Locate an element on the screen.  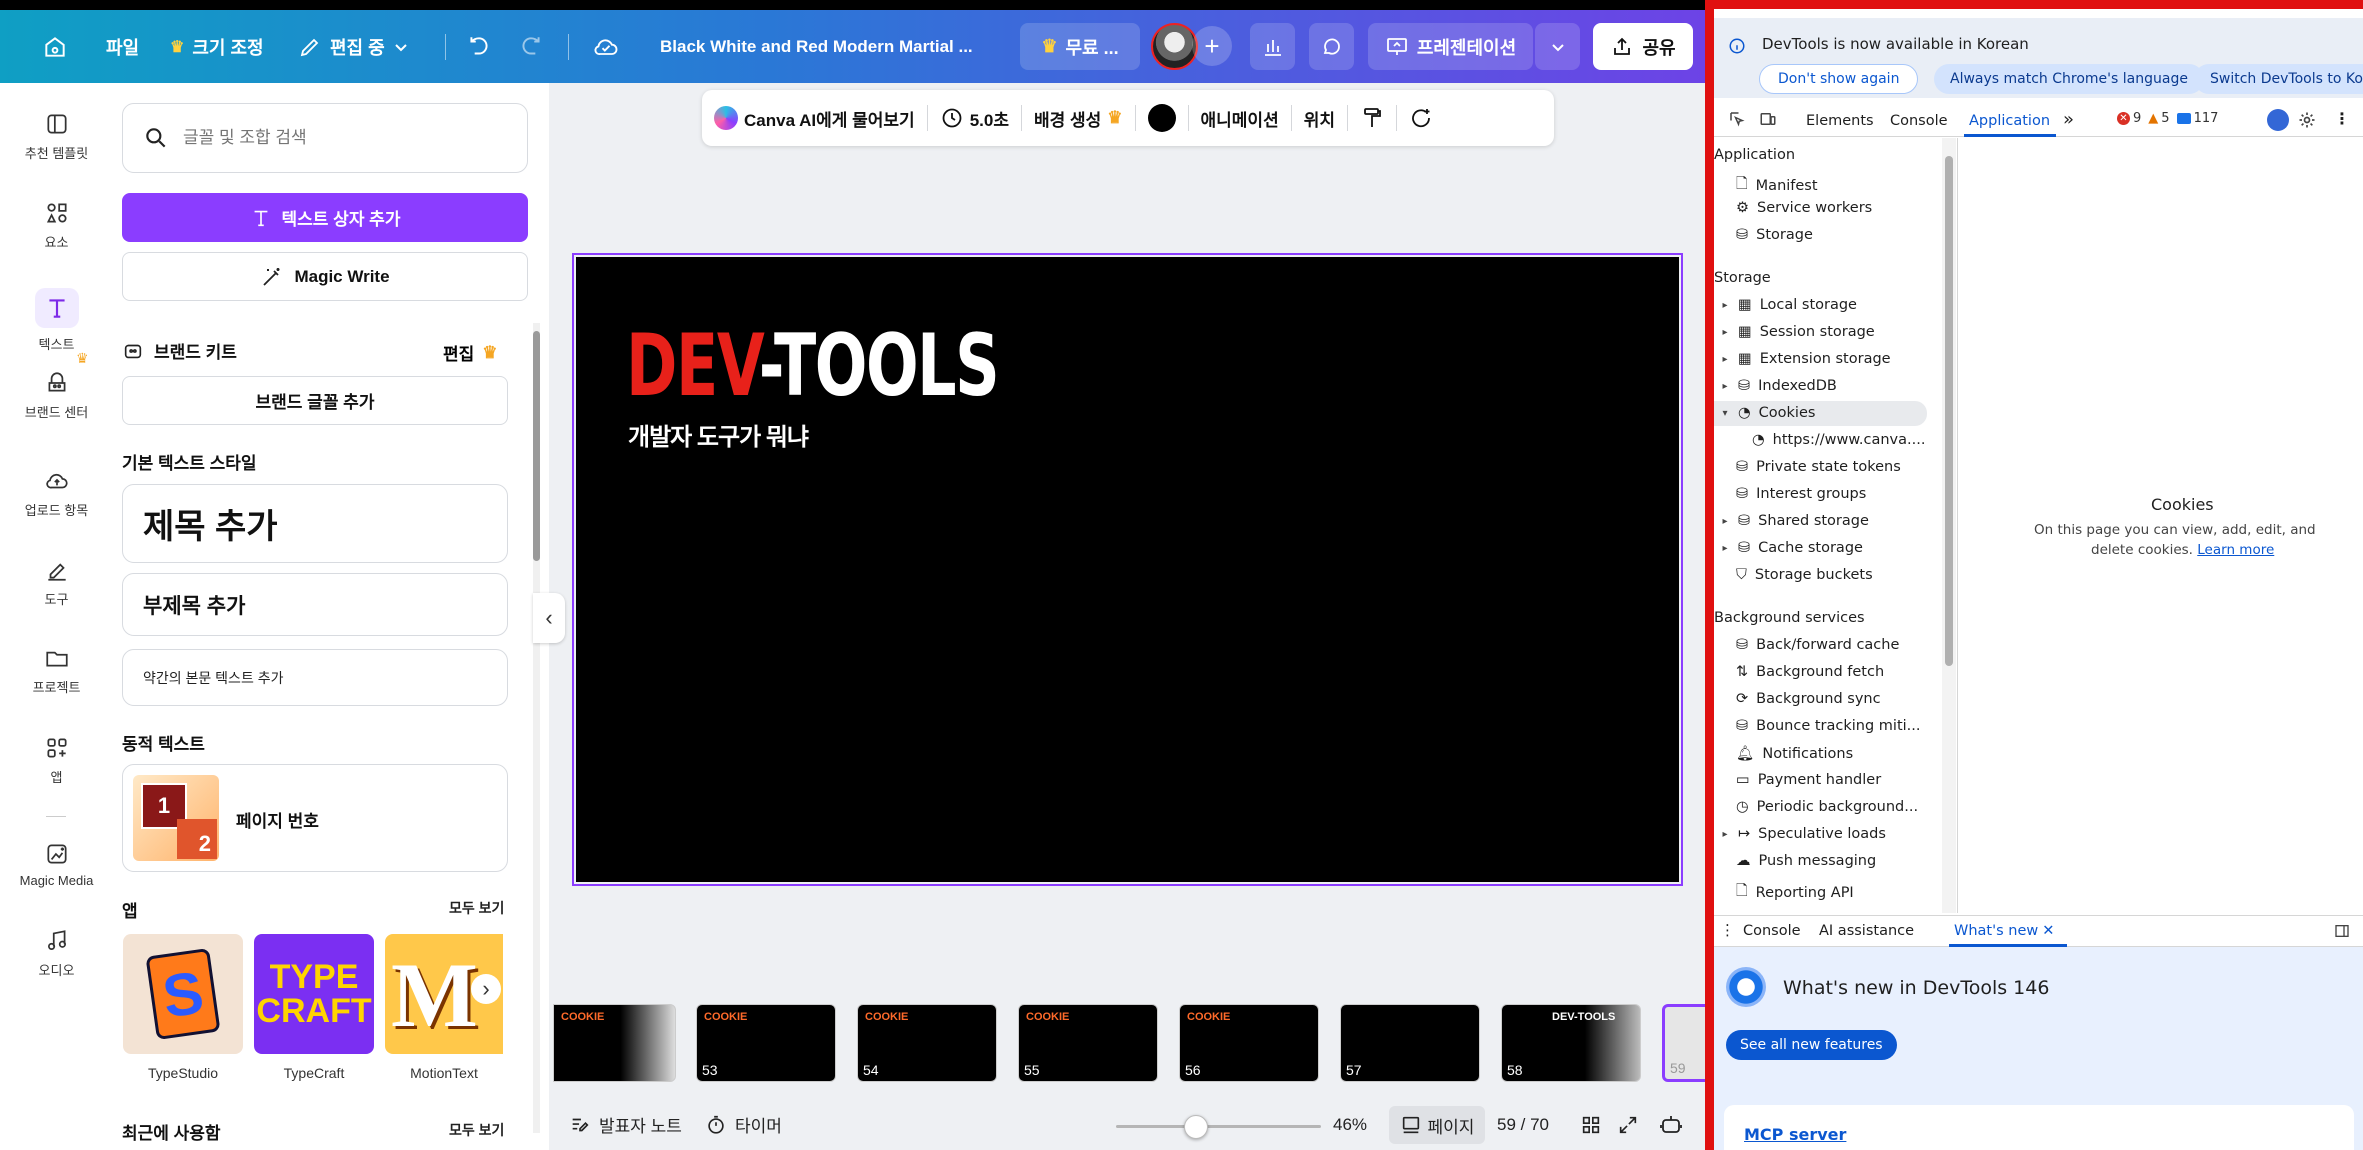
drawer-tab-console: Console is located at coordinates (1772, 931).